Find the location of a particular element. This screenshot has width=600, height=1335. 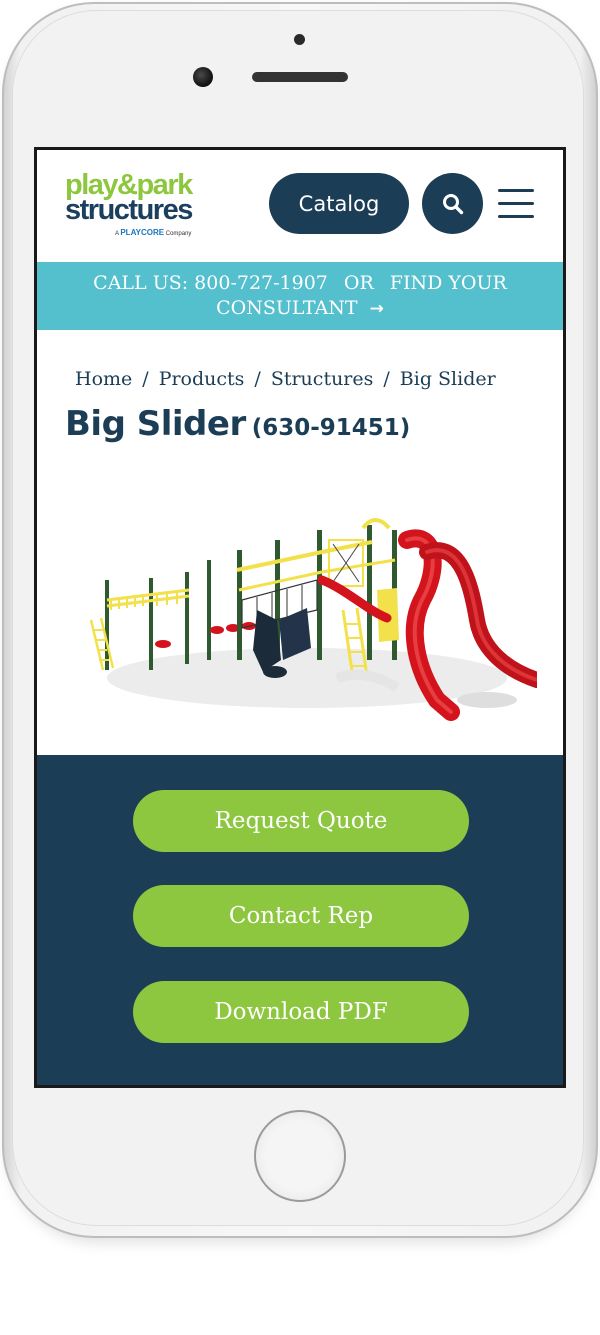

logo-tagline-prefix: A is located at coordinates (117, 234).